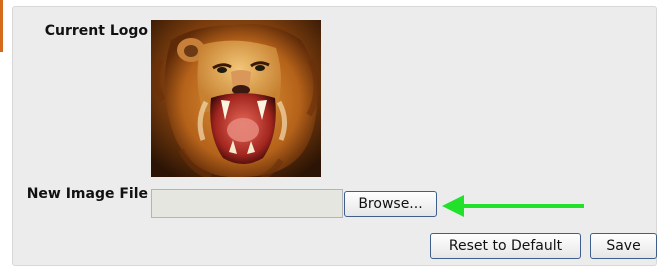  I want to click on orange-edge-strip, so click(1, 26).